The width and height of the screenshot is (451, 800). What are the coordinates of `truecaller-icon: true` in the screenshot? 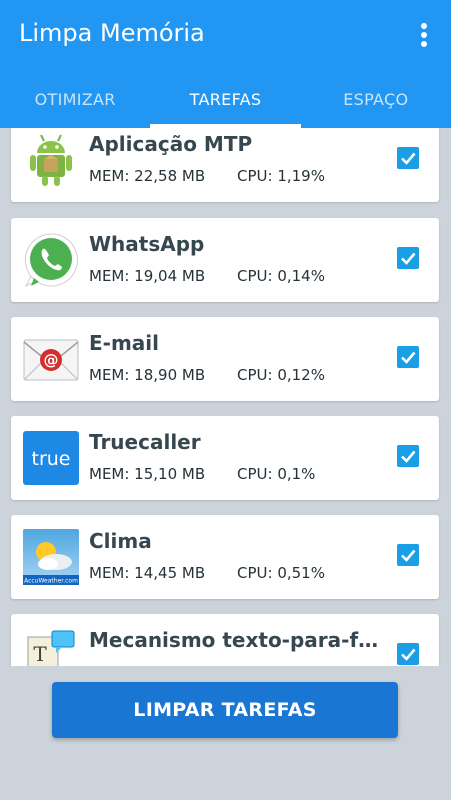 It's located at (51, 458).